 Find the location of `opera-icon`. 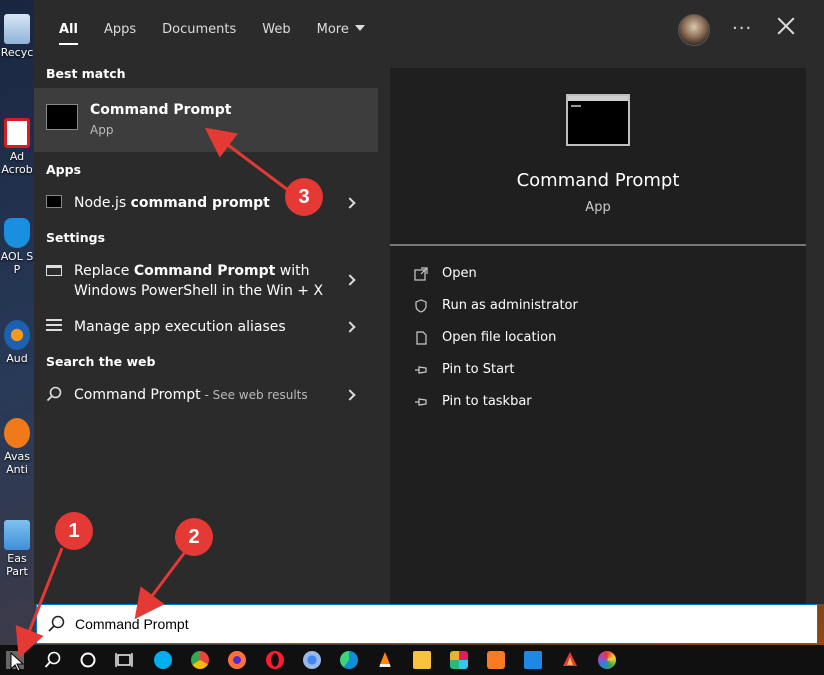

opera-icon is located at coordinates (275, 660).